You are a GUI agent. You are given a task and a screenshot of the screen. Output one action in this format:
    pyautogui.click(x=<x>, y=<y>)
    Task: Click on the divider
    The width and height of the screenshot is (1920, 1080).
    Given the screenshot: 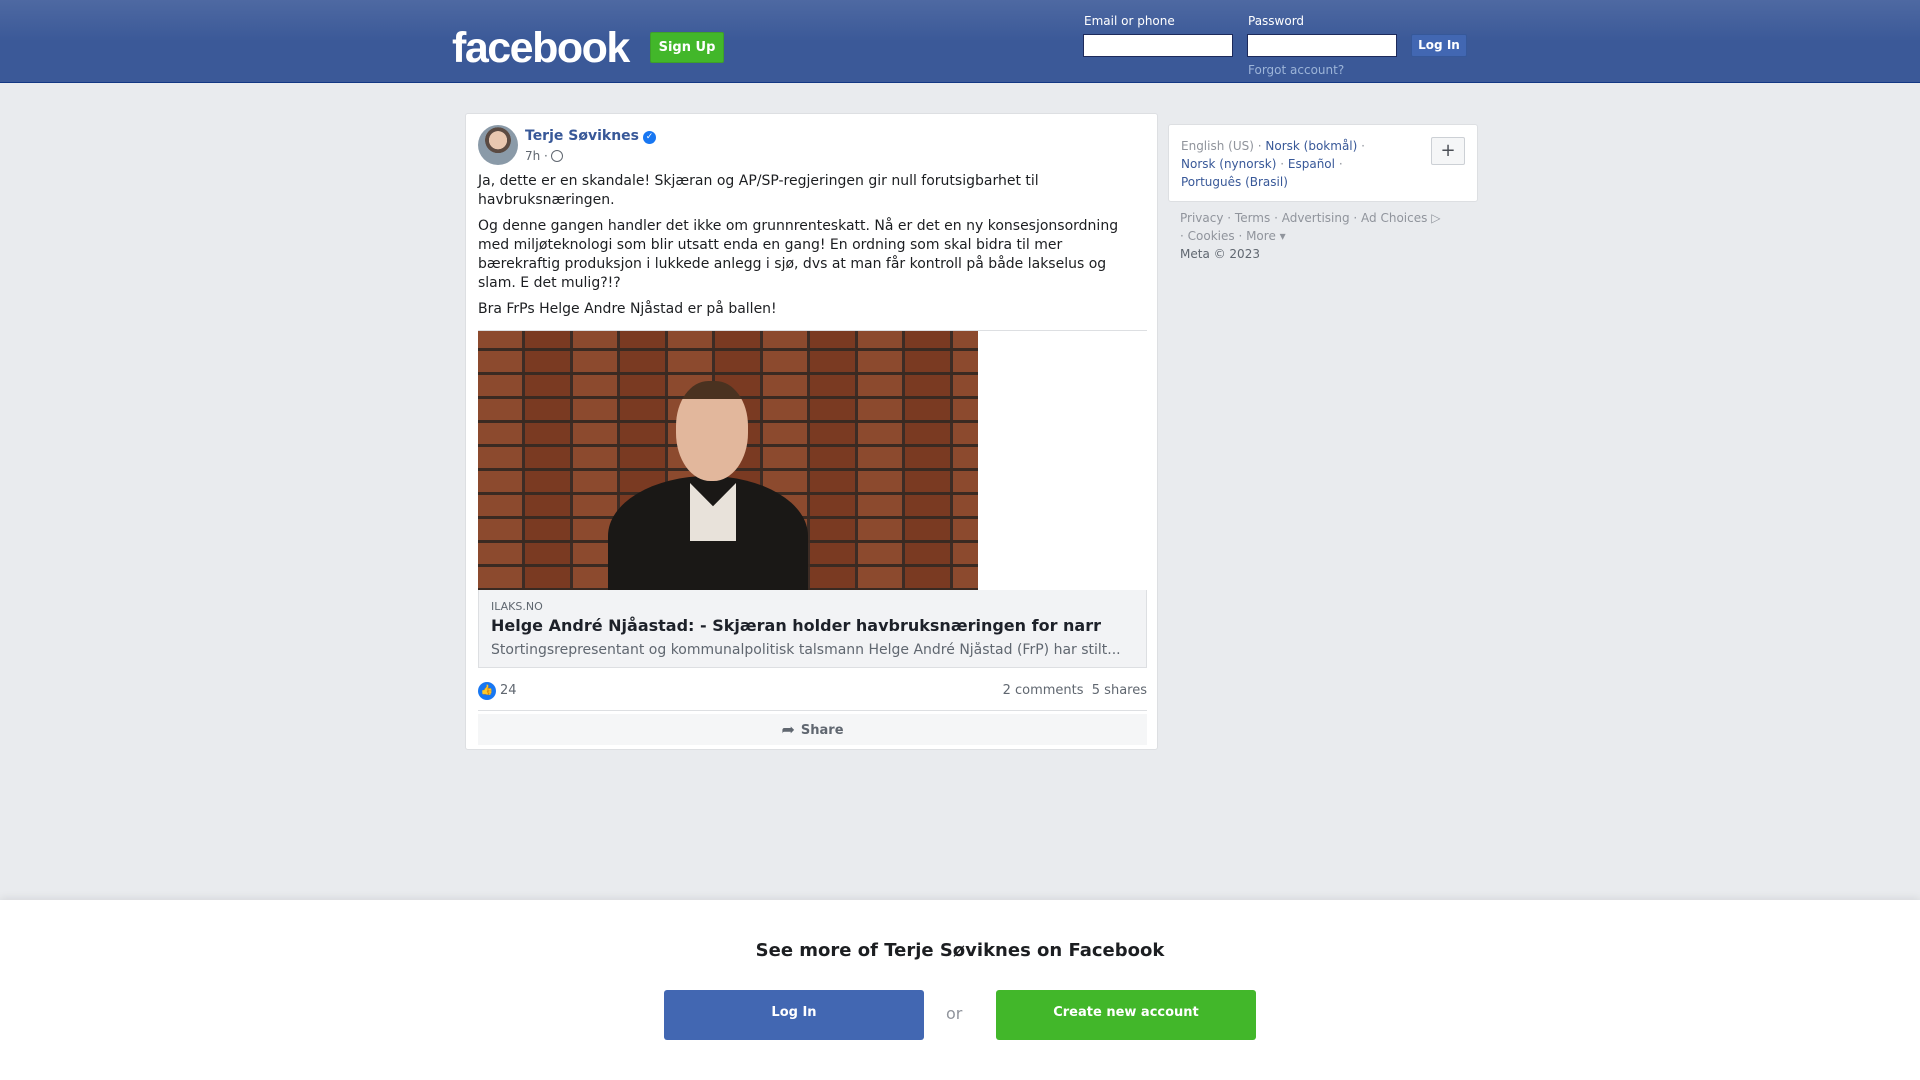 What is the action you would take?
    pyautogui.click(x=812, y=710)
    